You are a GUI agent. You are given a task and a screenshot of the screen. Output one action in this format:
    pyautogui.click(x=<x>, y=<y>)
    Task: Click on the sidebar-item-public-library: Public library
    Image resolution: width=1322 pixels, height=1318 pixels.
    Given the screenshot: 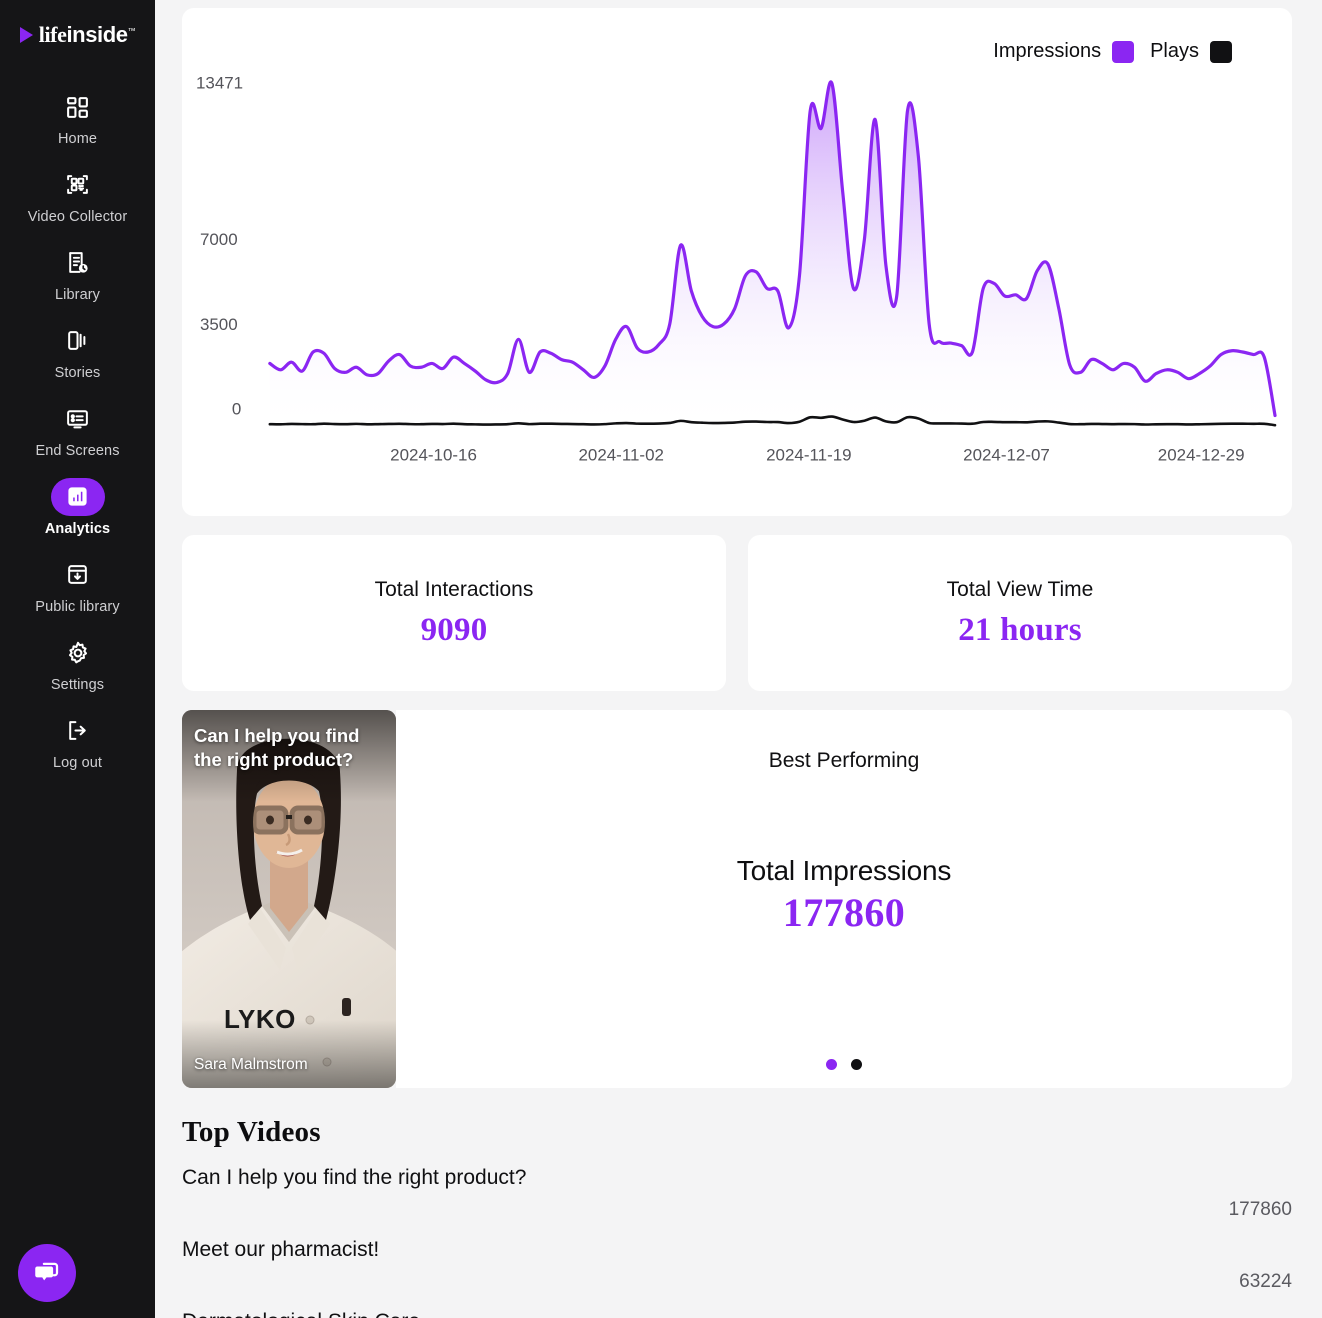 What is the action you would take?
    pyautogui.click(x=77, y=587)
    